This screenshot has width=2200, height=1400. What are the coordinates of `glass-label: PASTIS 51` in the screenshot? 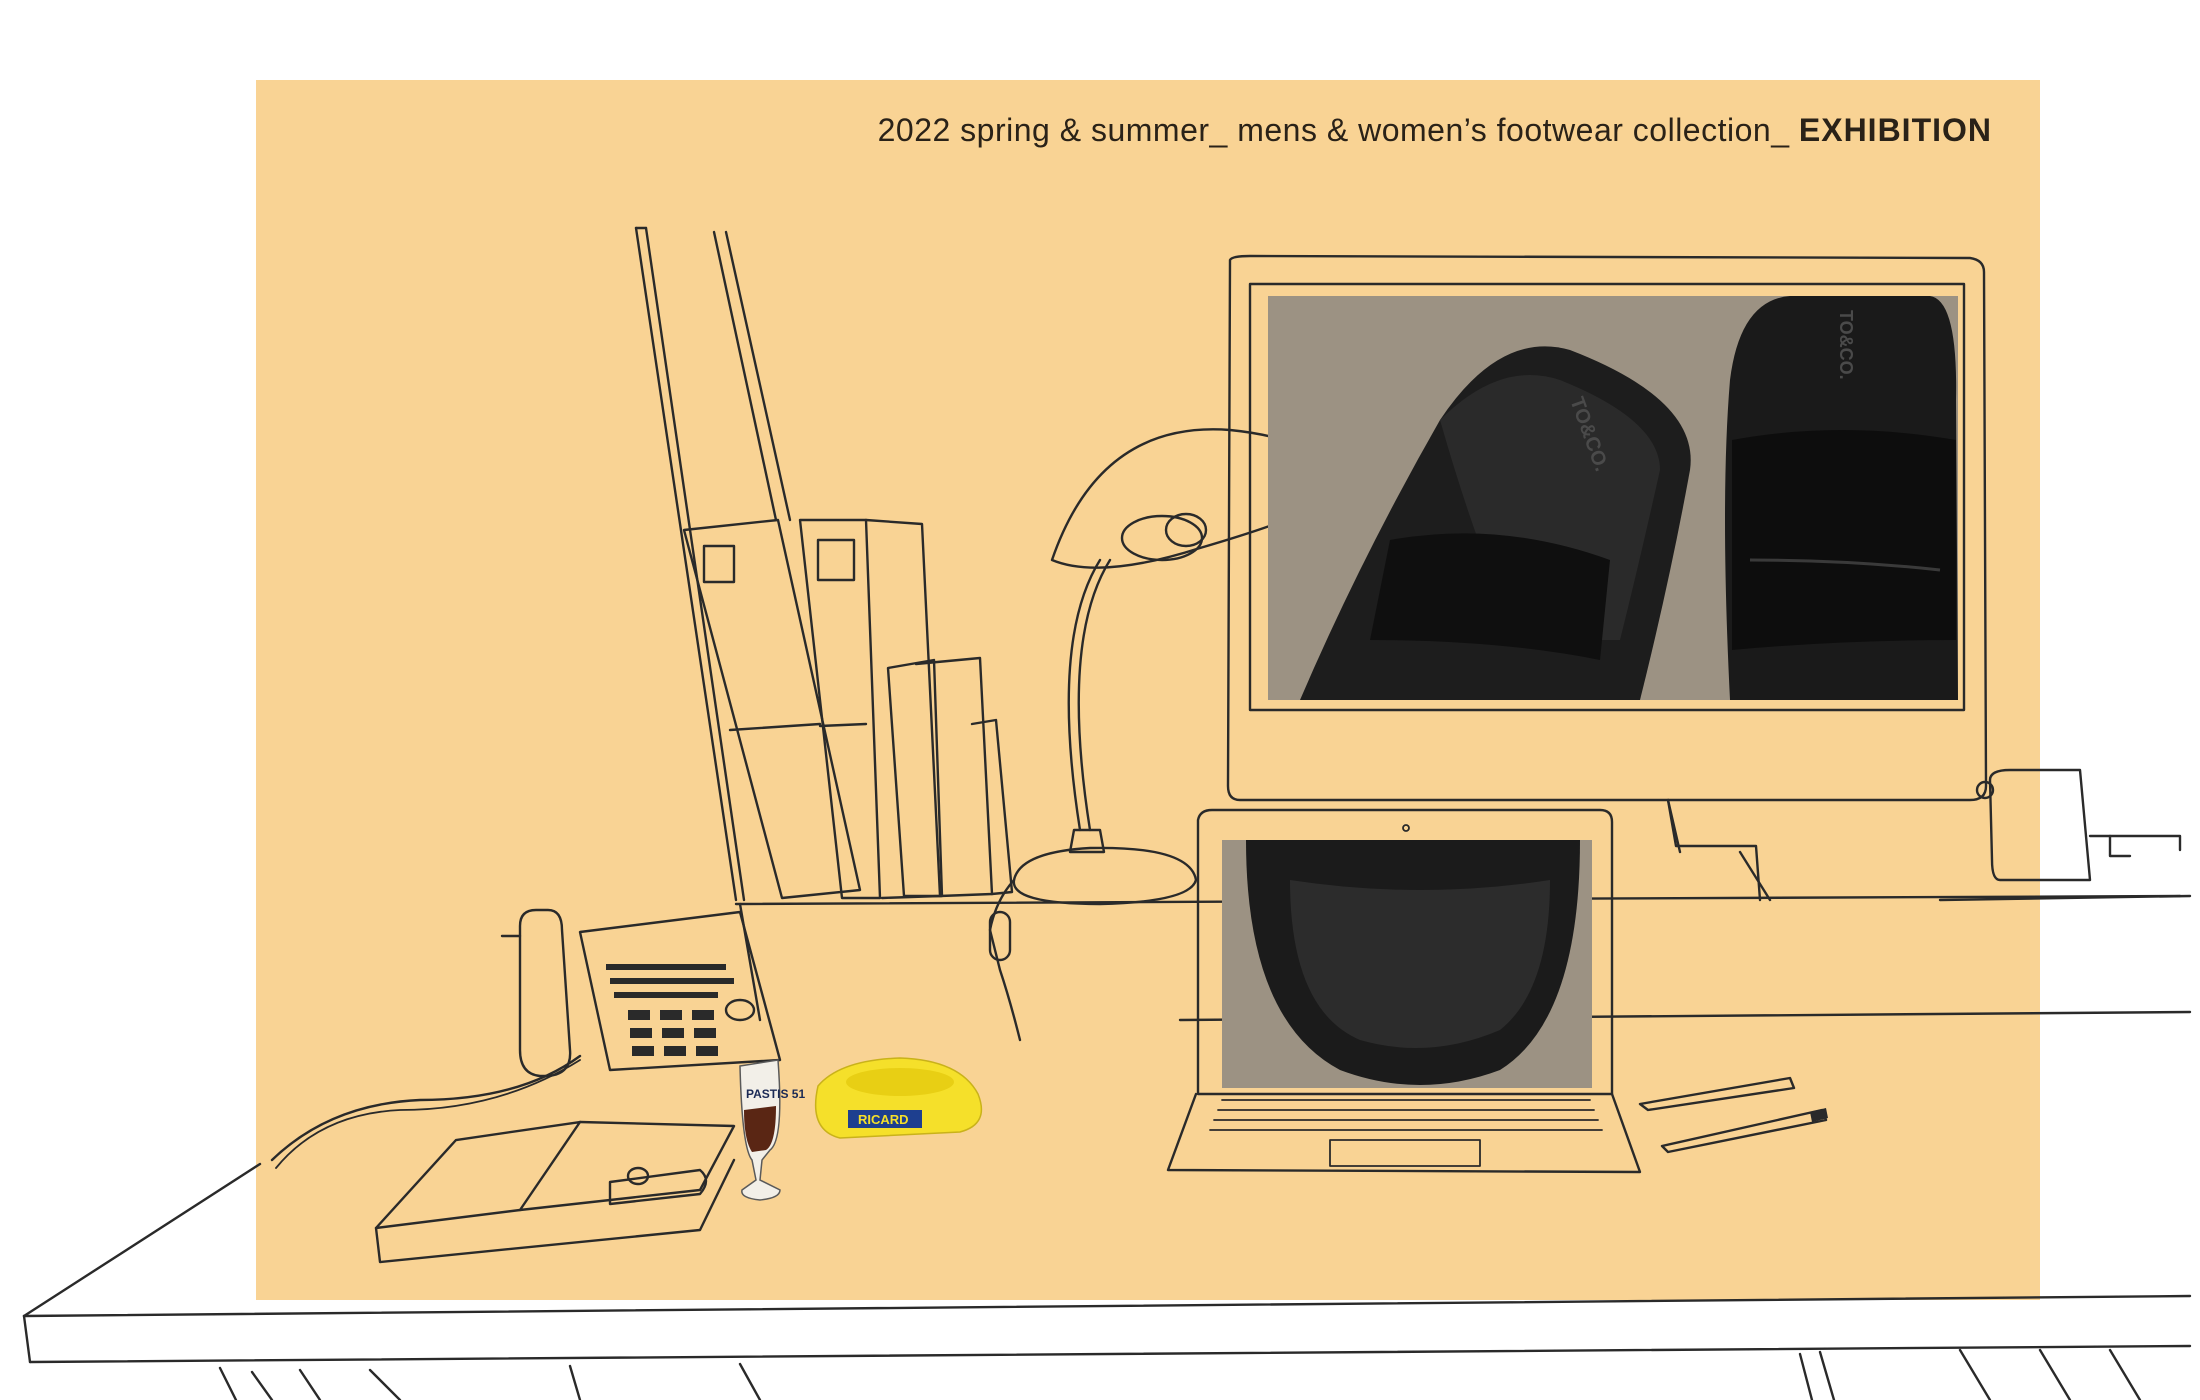 It's located at (775, 1094).